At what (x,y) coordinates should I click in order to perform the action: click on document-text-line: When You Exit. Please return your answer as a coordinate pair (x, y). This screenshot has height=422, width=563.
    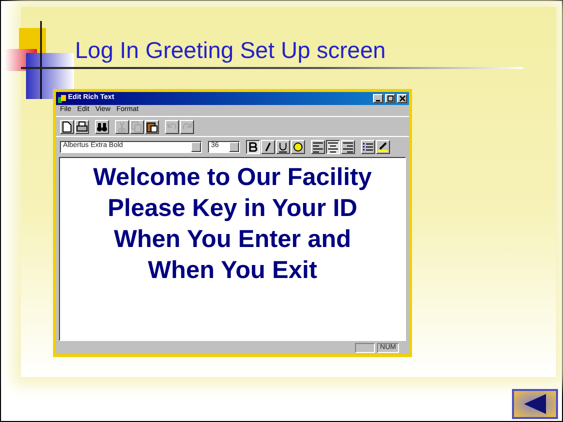
    Looking at the image, I should click on (233, 271).